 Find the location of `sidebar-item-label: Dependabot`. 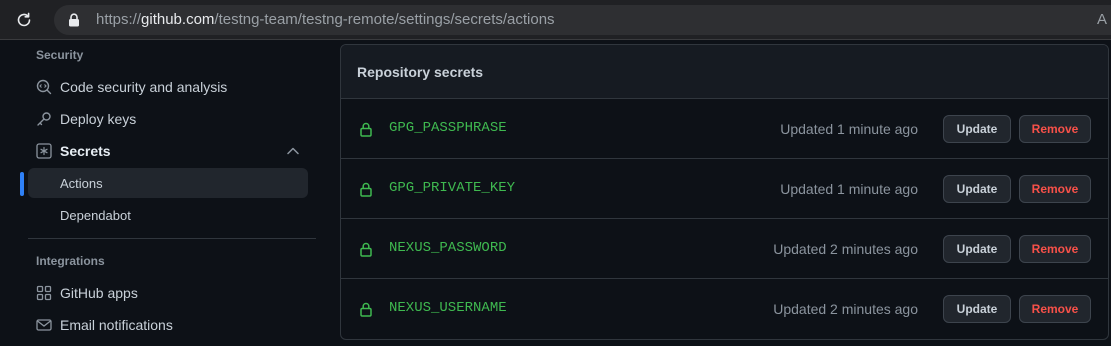

sidebar-item-label: Dependabot is located at coordinates (95, 215).